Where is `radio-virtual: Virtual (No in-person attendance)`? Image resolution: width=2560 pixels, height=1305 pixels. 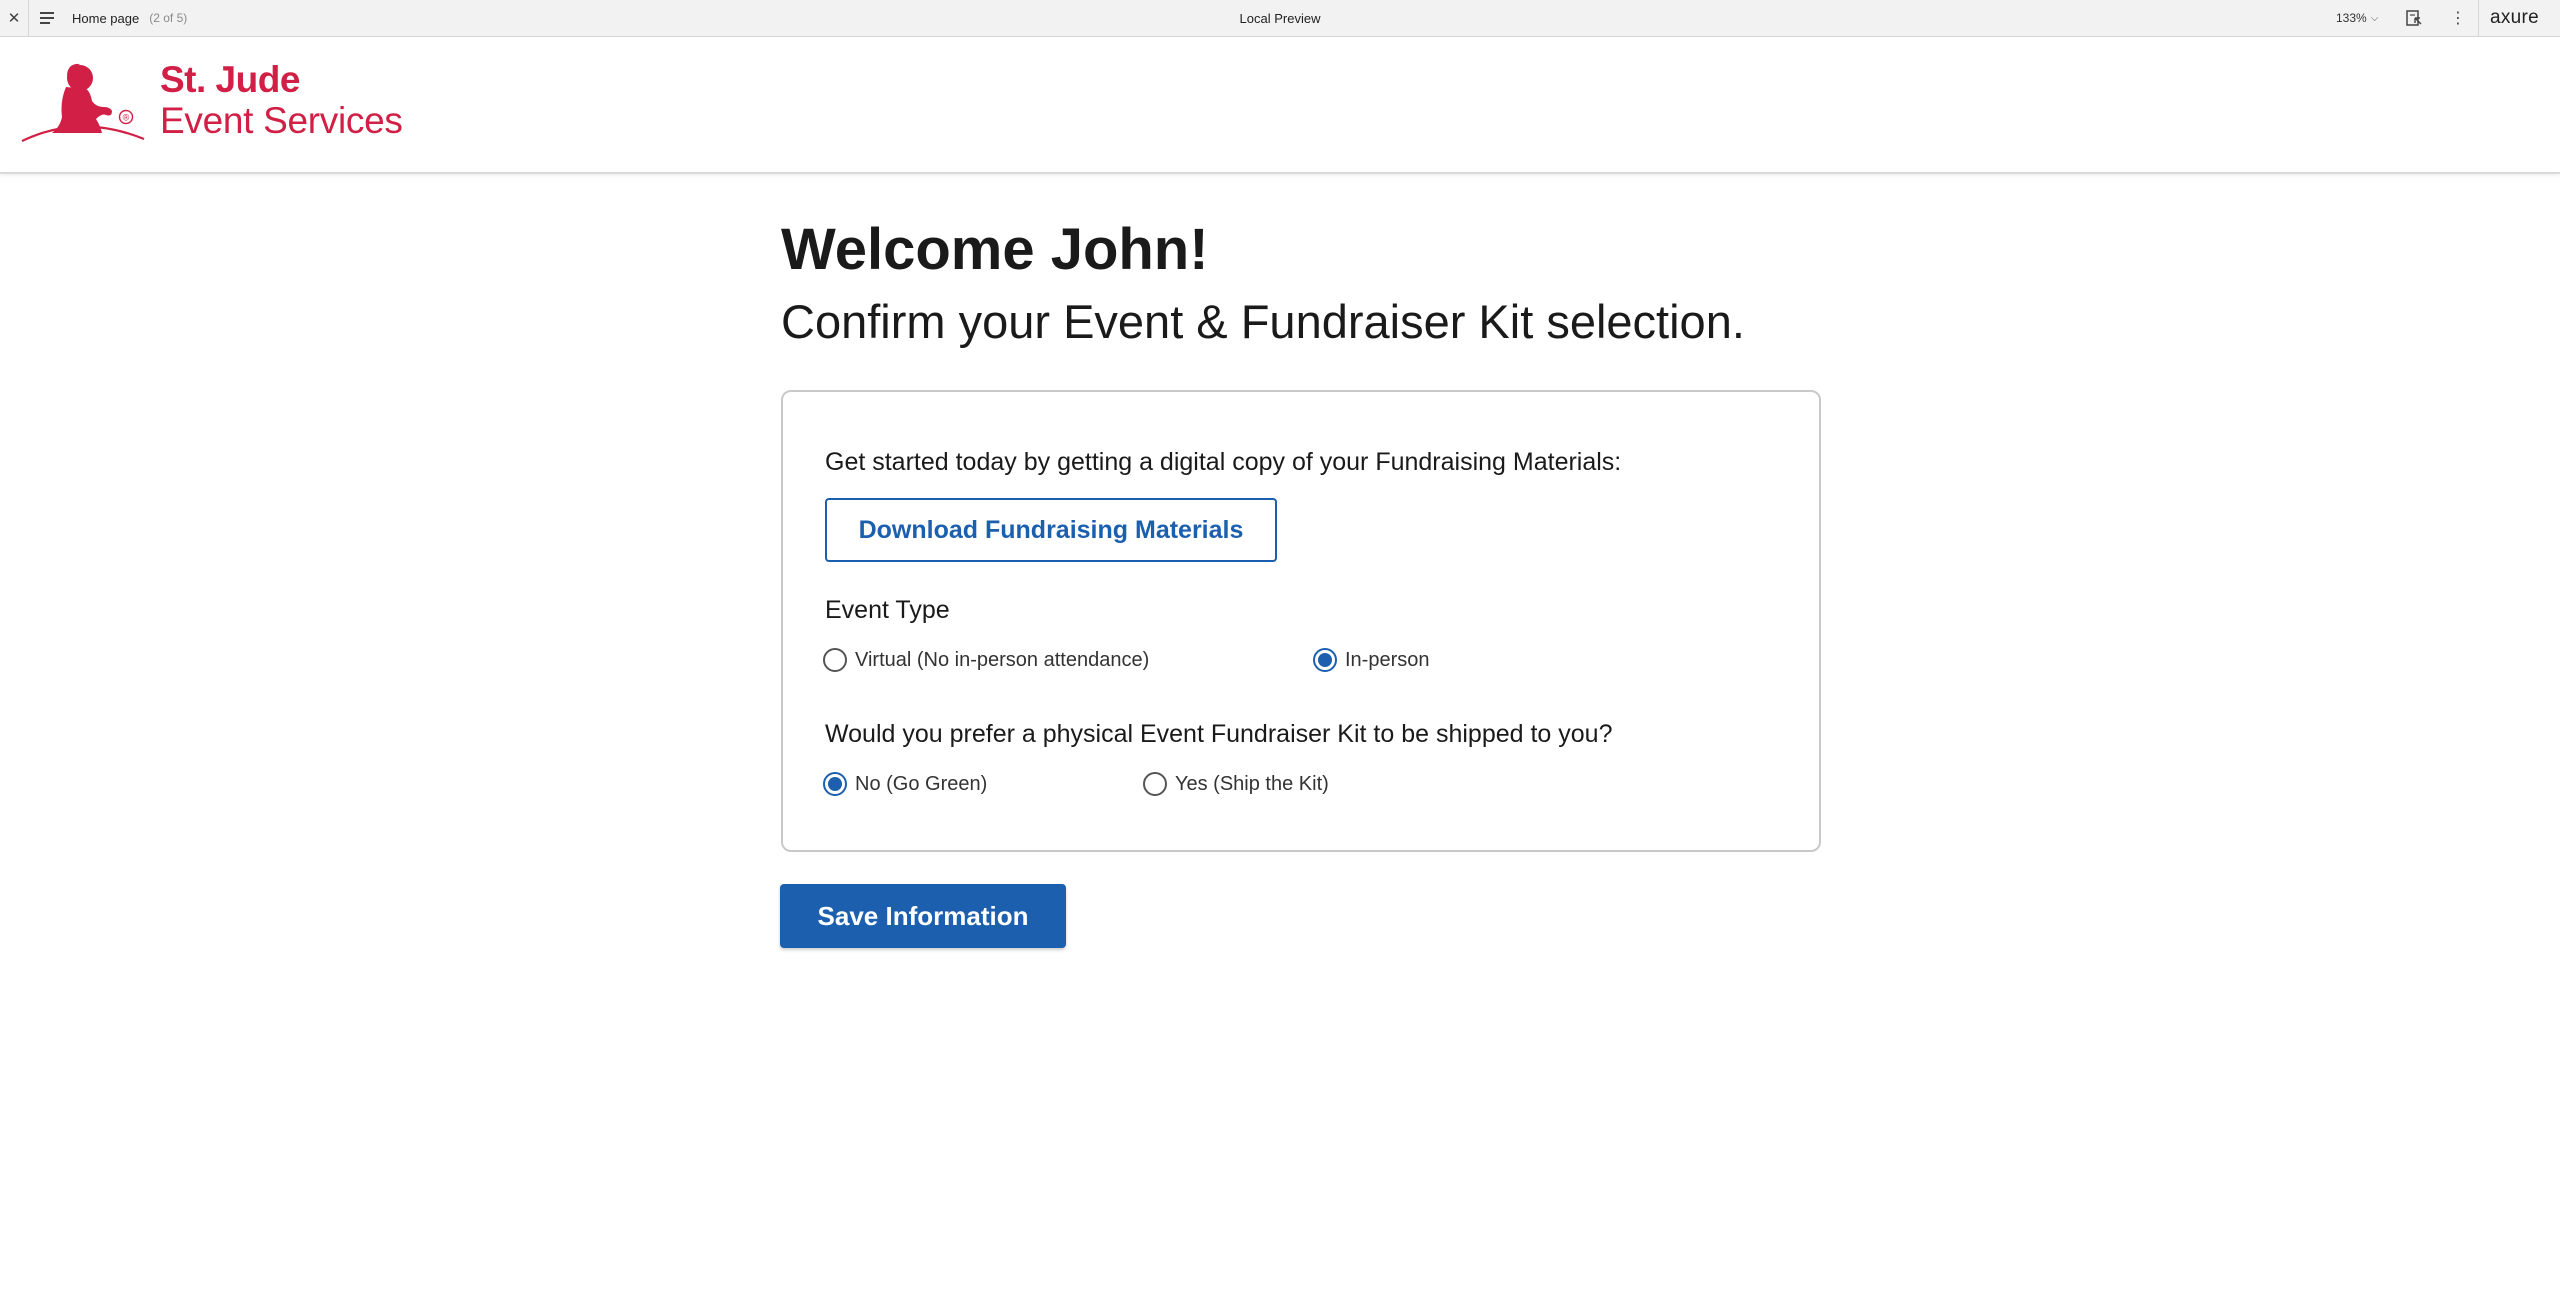
radio-virtual: Virtual (No in-person attendance) is located at coordinates (986, 660).